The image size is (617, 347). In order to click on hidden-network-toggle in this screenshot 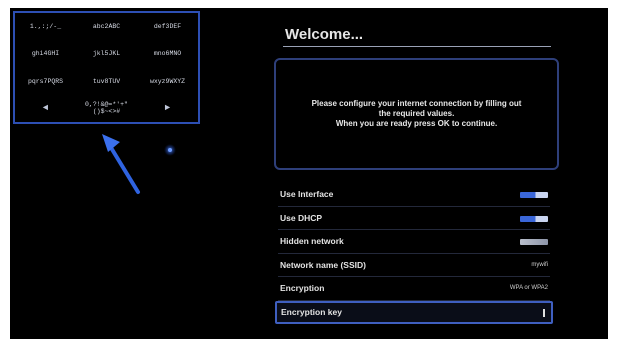, I will do `click(534, 242)`.